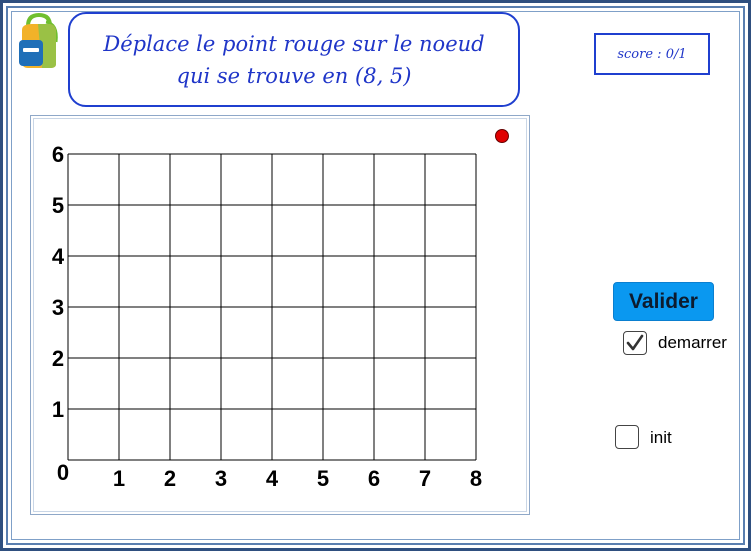 Image resolution: width=751 pixels, height=551 pixels. I want to click on valider-button: Valider, so click(663, 301).